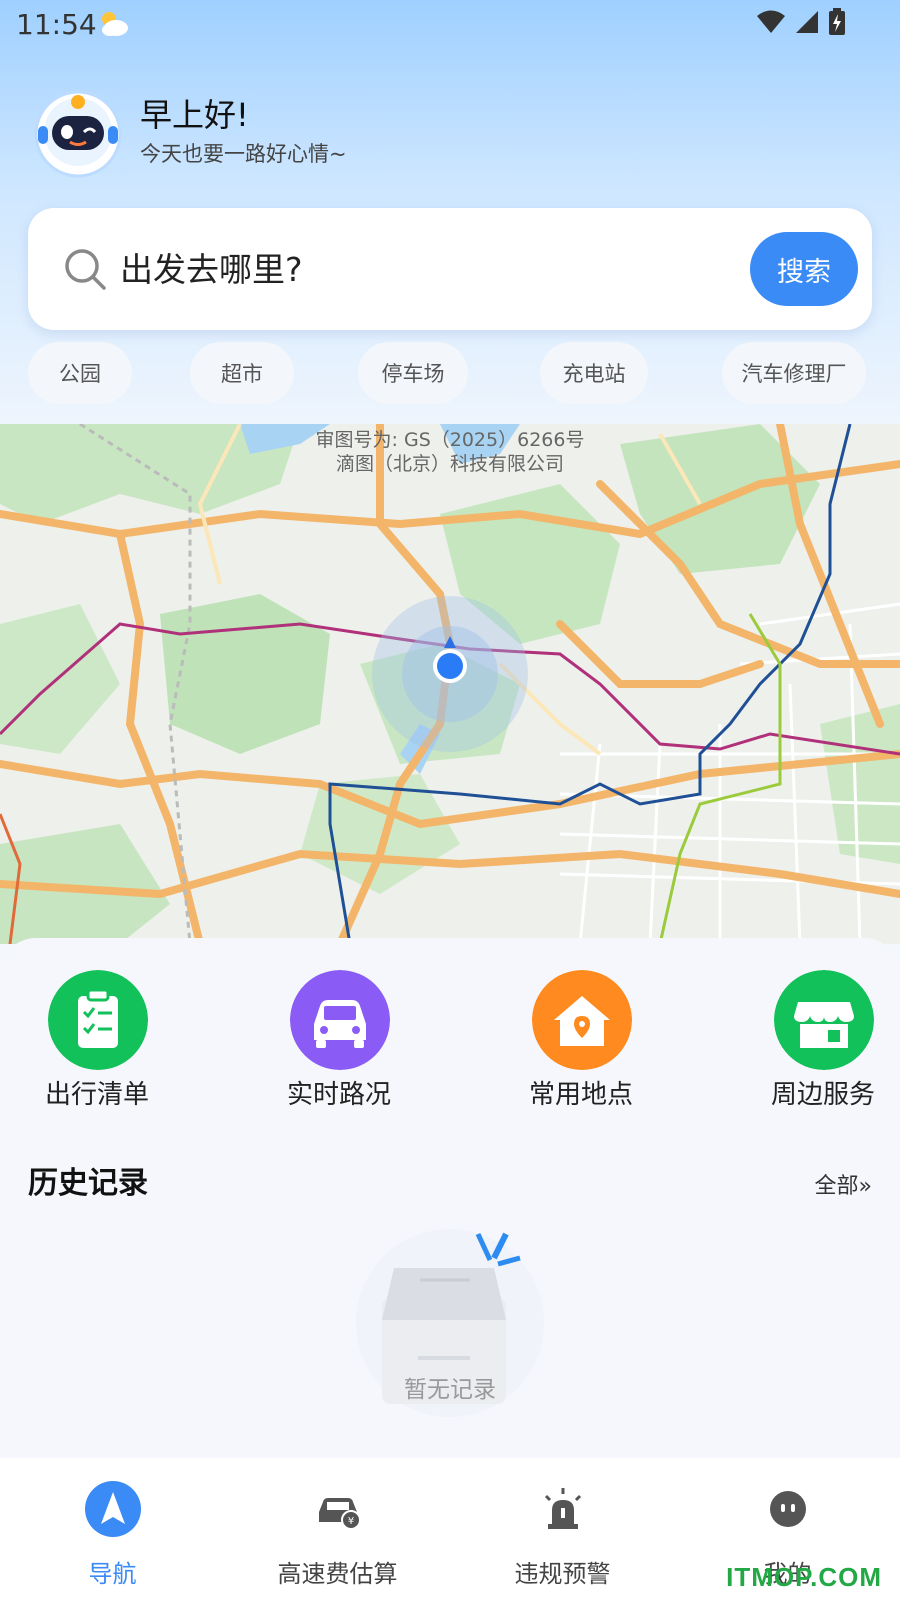  What do you see at coordinates (340, 1514) in the screenshot?
I see `car-fee-icon: ¥` at bounding box center [340, 1514].